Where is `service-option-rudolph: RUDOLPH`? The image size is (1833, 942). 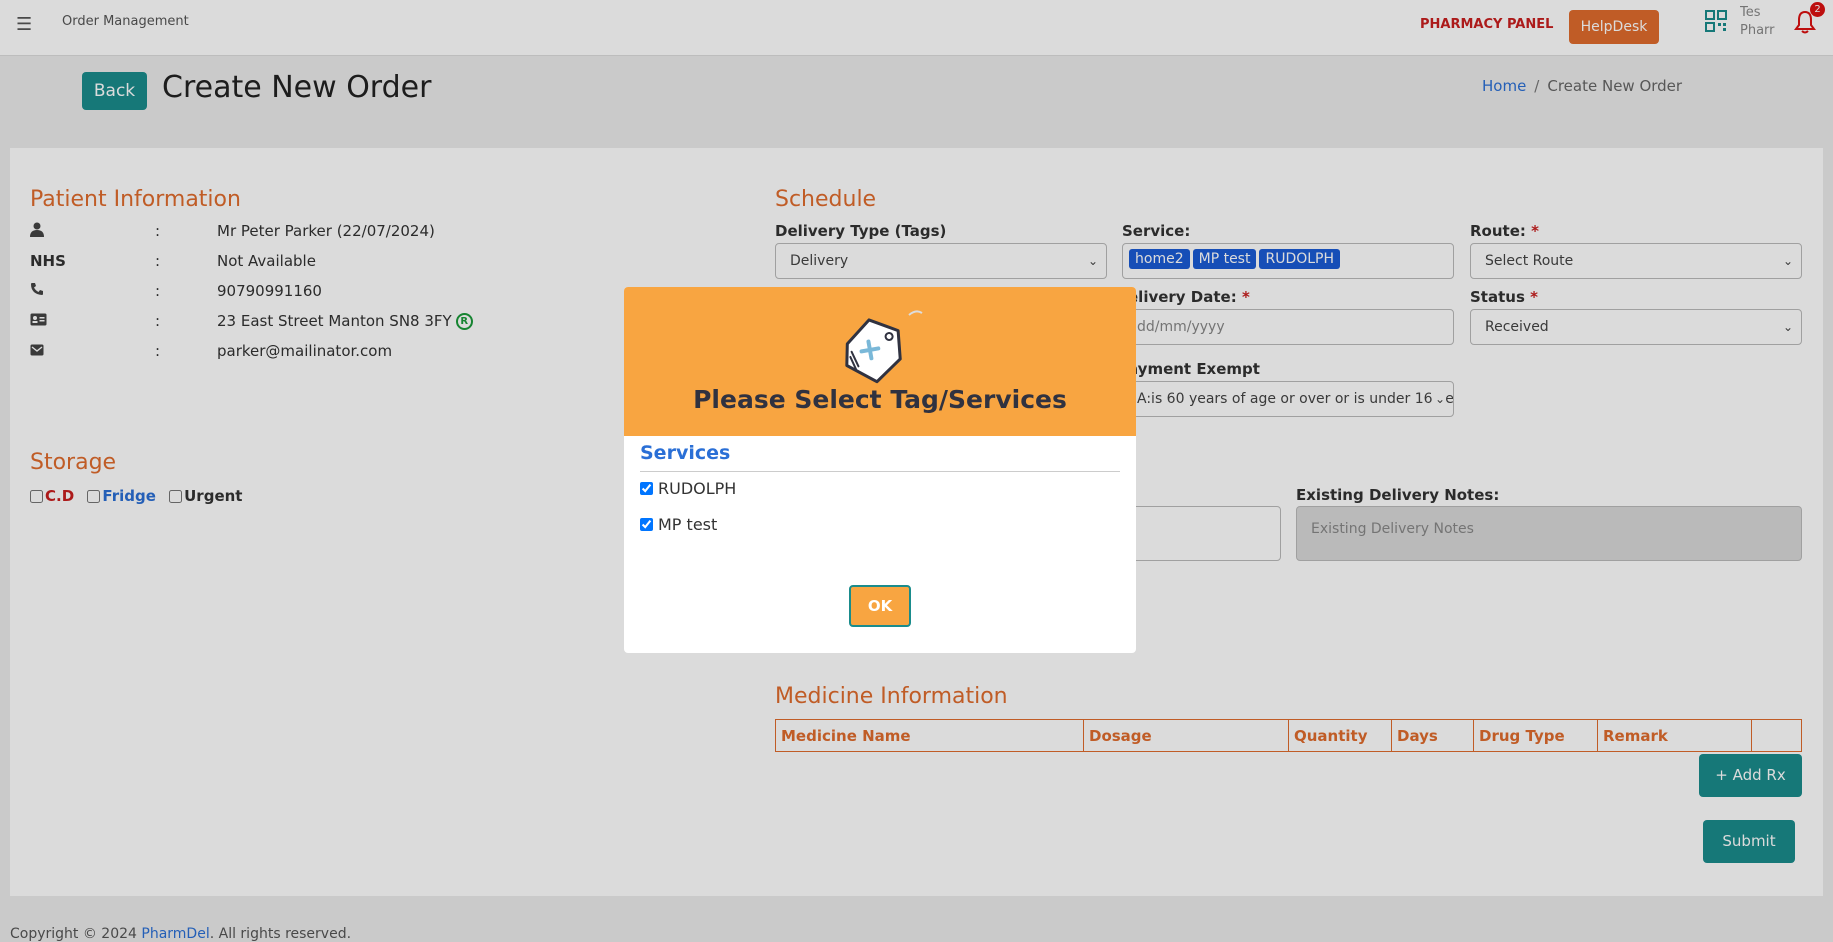
service-option-rudolph: RUDOLPH is located at coordinates (688, 488).